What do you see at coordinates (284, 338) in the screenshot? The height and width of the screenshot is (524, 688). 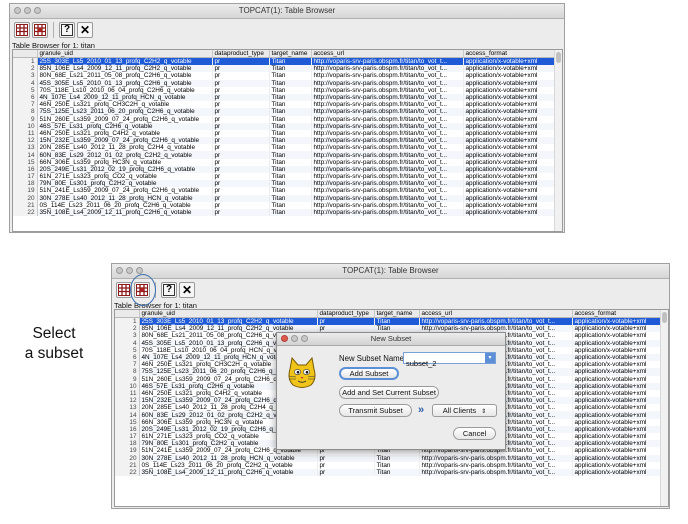 I see `close-dialog-icon` at bounding box center [284, 338].